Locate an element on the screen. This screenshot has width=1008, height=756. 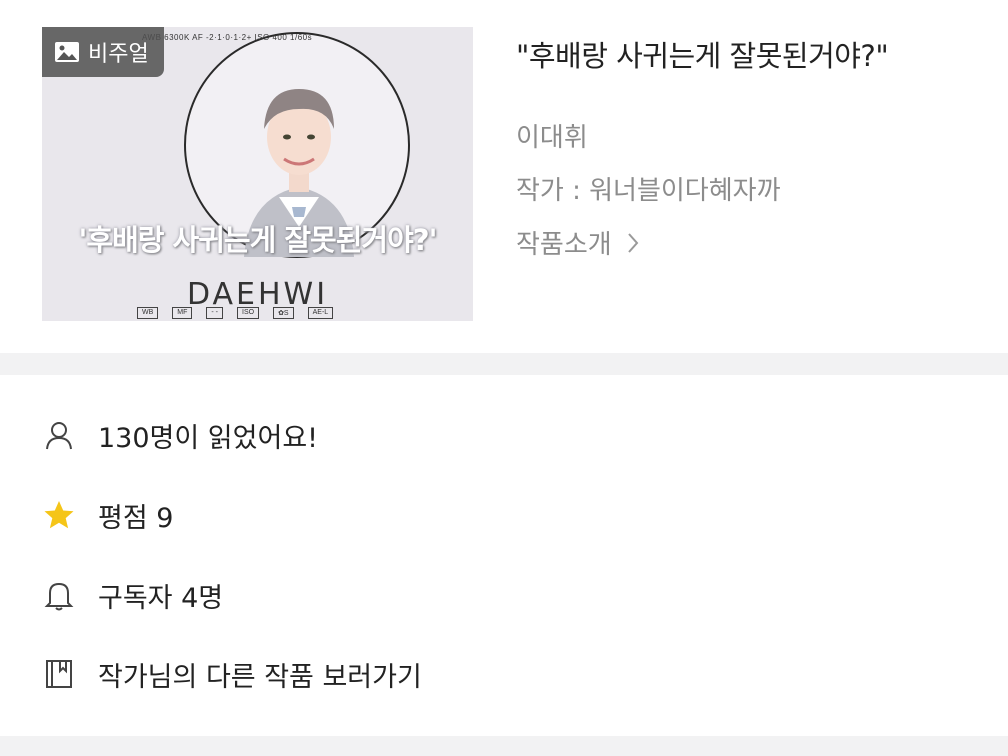
hud-ael: AE-L is located at coordinates (320, 313).